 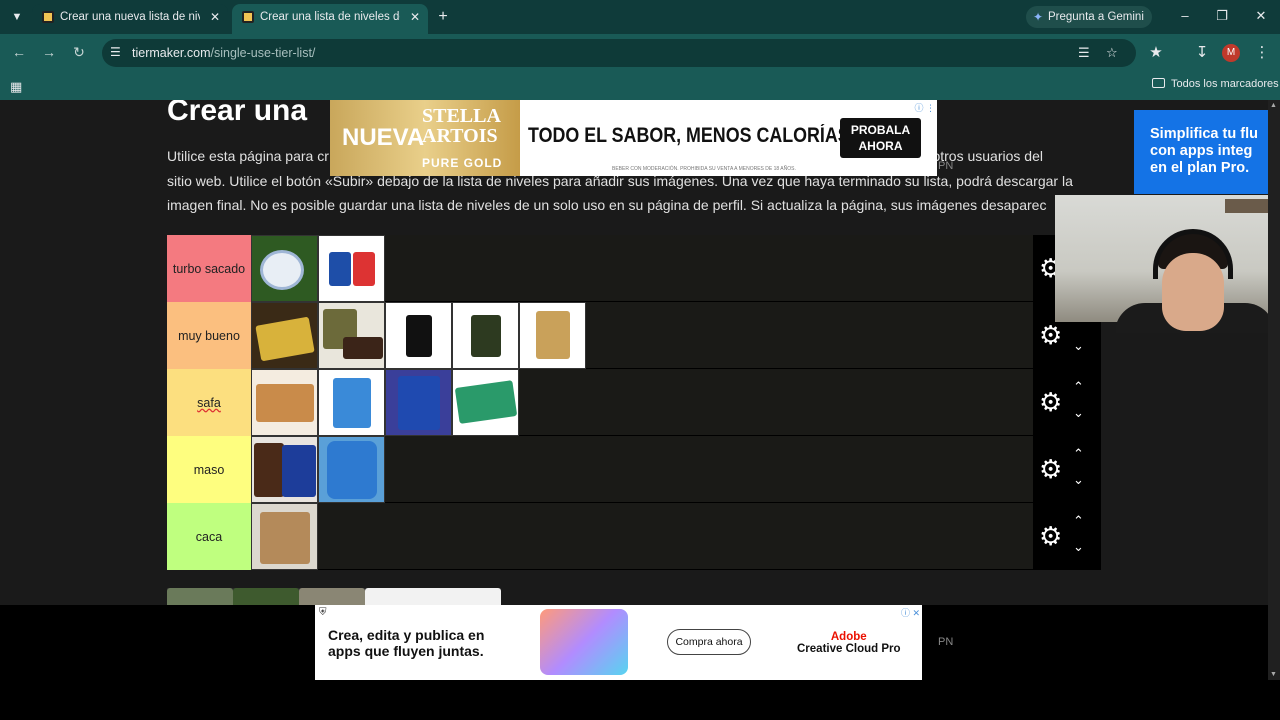 I want to click on ad-buy-button: Compra ahora, so click(x=709, y=642).